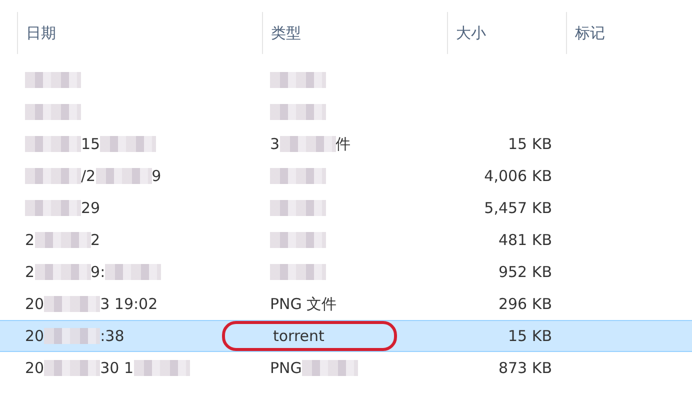 The image size is (692, 402). I want to click on file-row: 20 :38 torrent 15 KB, so click(346, 336).